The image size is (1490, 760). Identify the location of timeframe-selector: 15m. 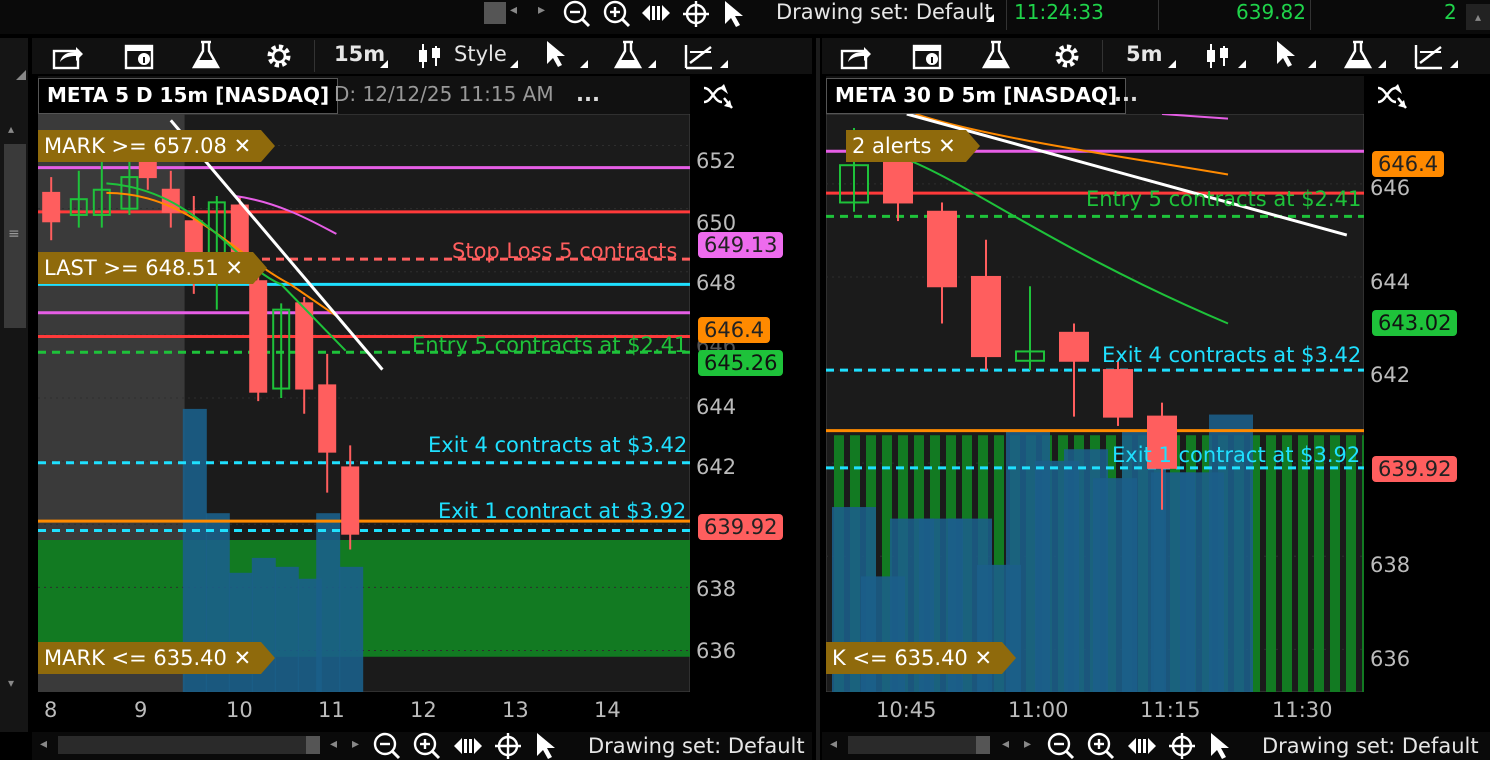
(359, 54).